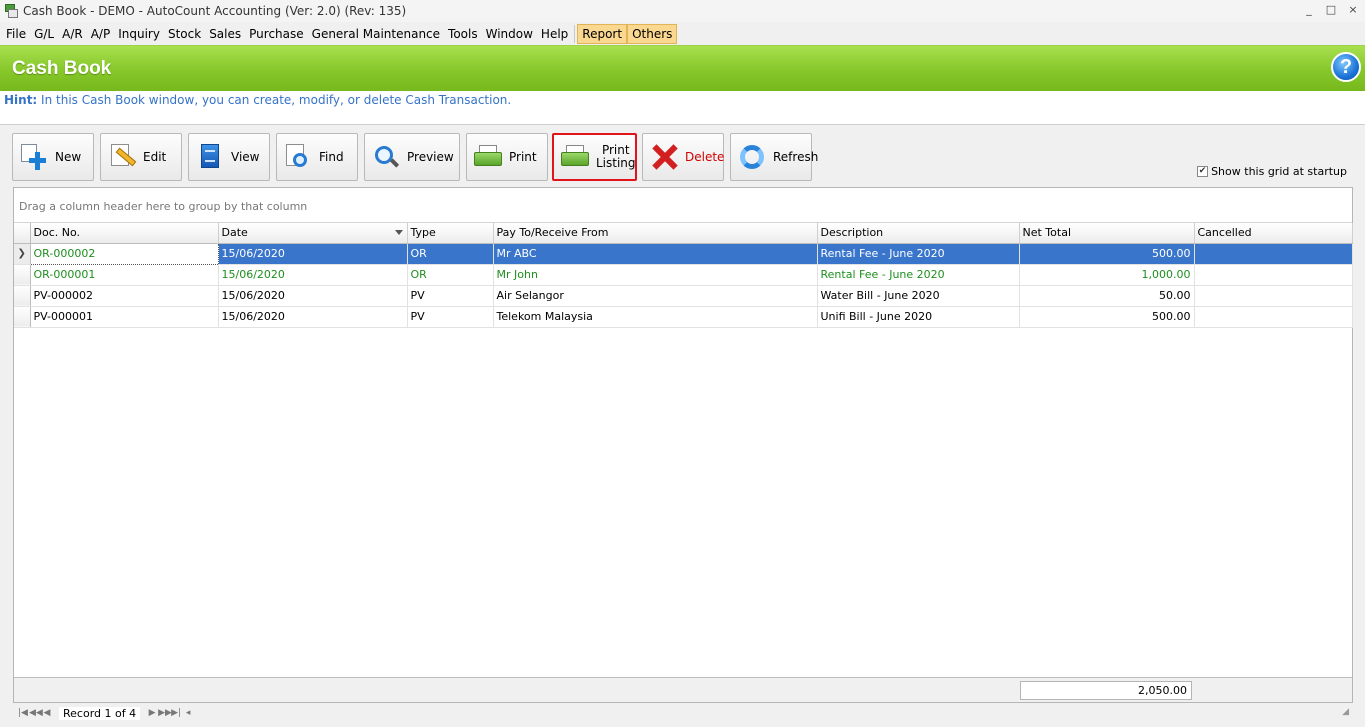 This screenshot has height=727, width=1365. What do you see at coordinates (124, 233) in the screenshot?
I see `column-header-doc-no: Doc. No.` at bounding box center [124, 233].